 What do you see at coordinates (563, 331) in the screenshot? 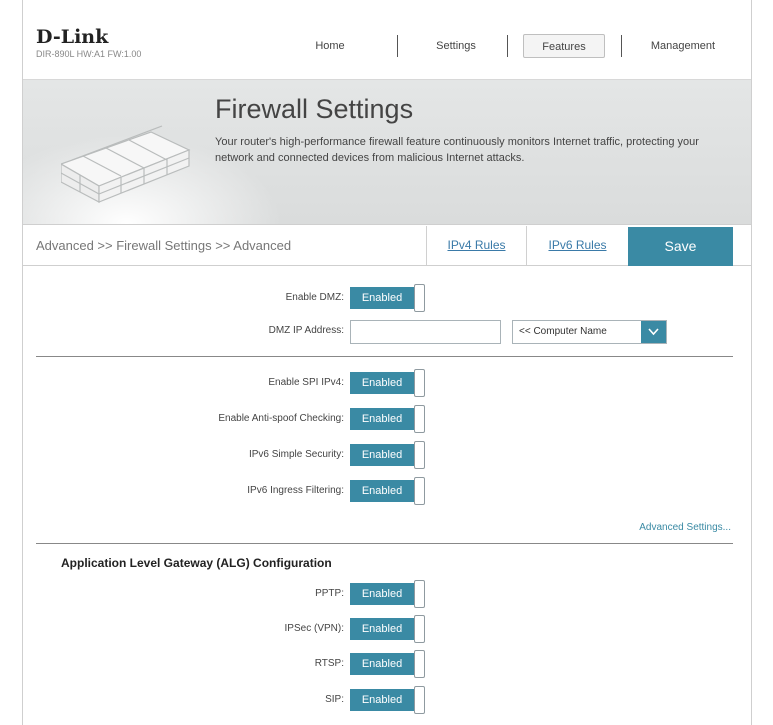
I see `select-value: << Computer Name` at bounding box center [563, 331].